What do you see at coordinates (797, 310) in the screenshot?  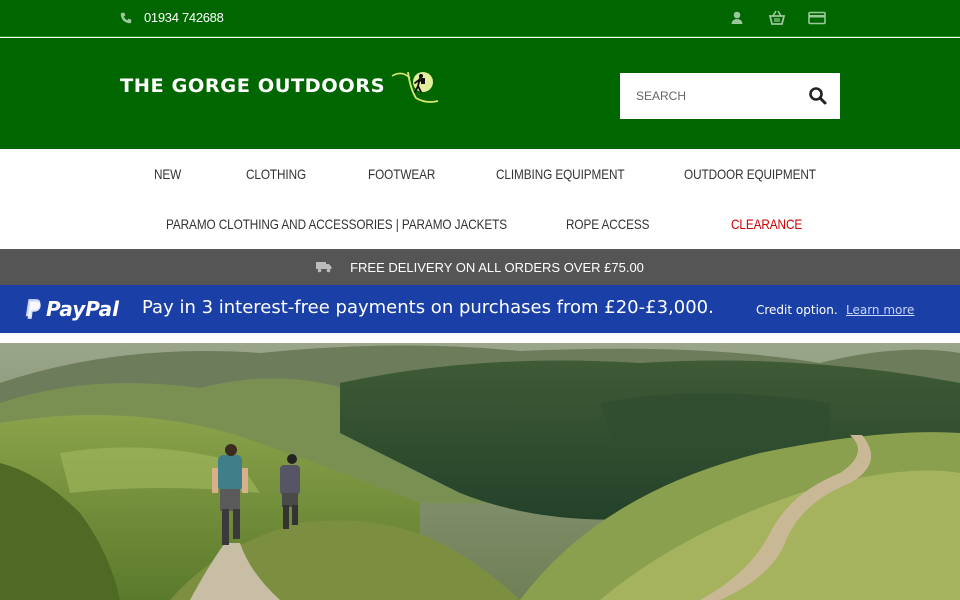 I see `paypal-credit-text: Credit option.` at bounding box center [797, 310].